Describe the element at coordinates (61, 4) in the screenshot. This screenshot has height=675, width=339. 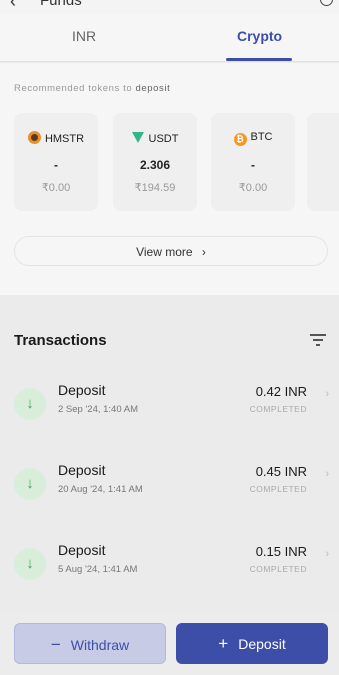
I see `page-title: Funds` at that location.